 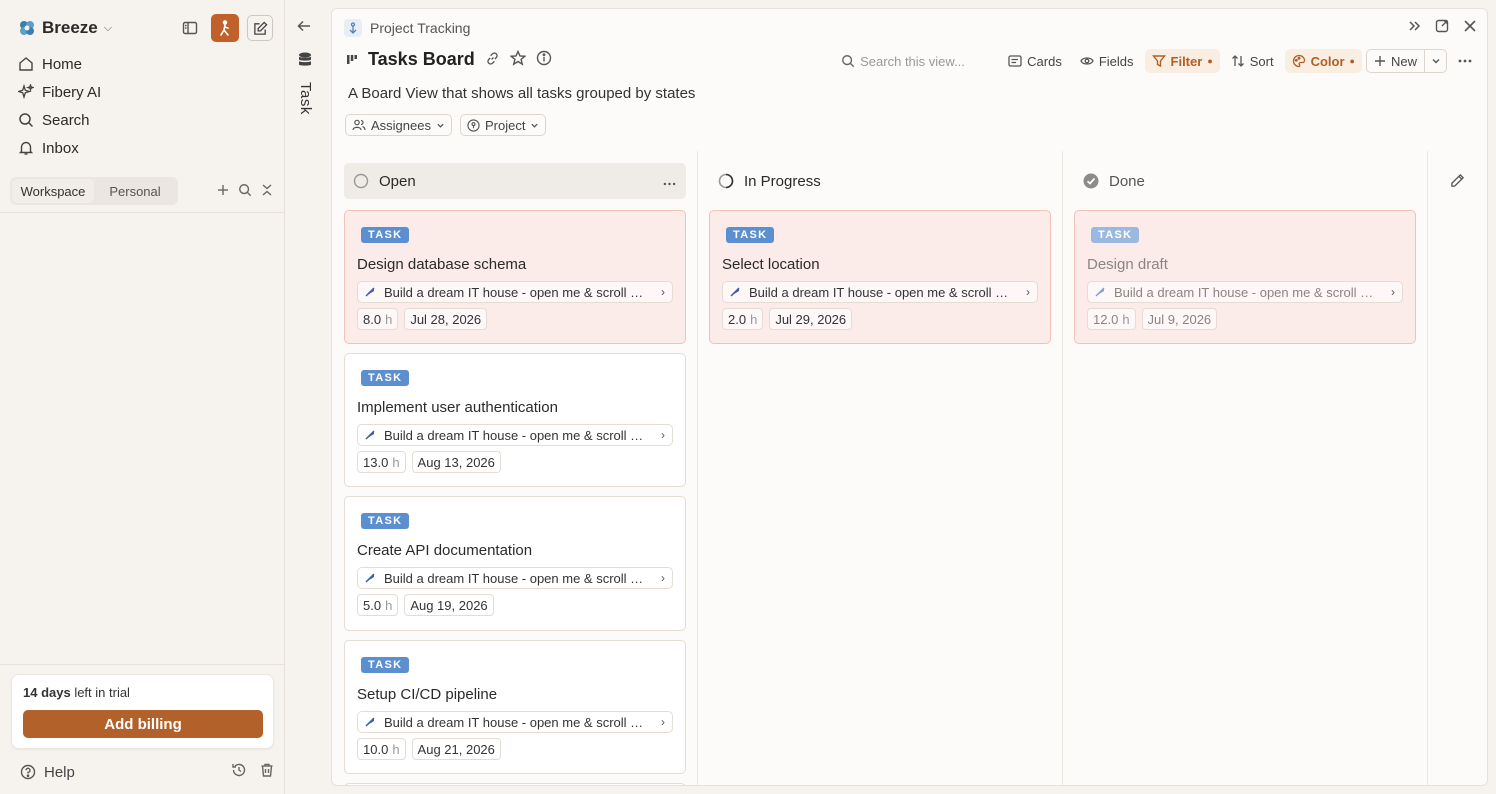 What do you see at coordinates (372, 319) in the screenshot?
I see `estimate-value: 8.0` at bounding box center [372, 319].